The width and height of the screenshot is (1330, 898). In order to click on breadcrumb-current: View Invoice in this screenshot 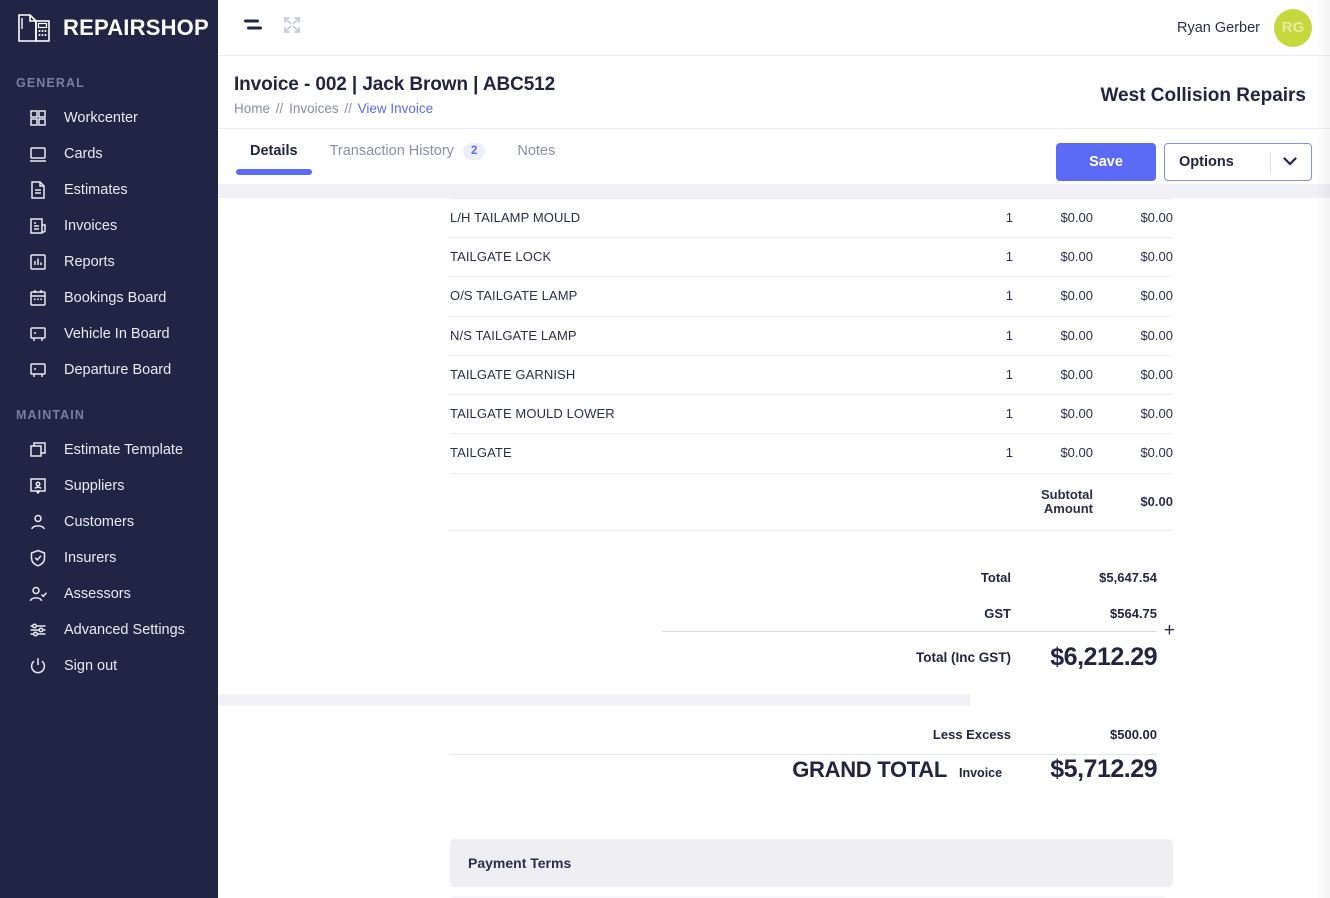, I will do `click(396, 108)`.